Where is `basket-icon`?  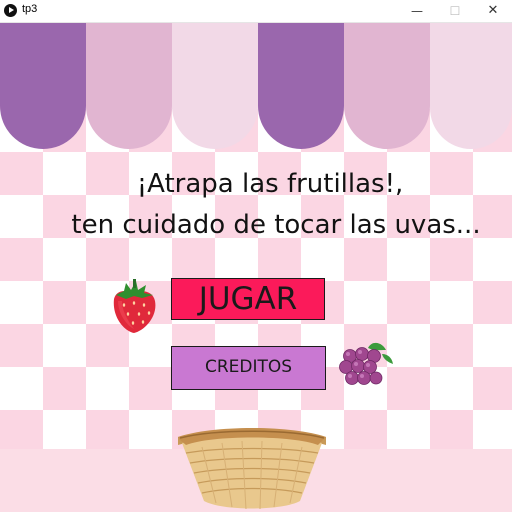
basket-icon is located at coordinates (252, 469).